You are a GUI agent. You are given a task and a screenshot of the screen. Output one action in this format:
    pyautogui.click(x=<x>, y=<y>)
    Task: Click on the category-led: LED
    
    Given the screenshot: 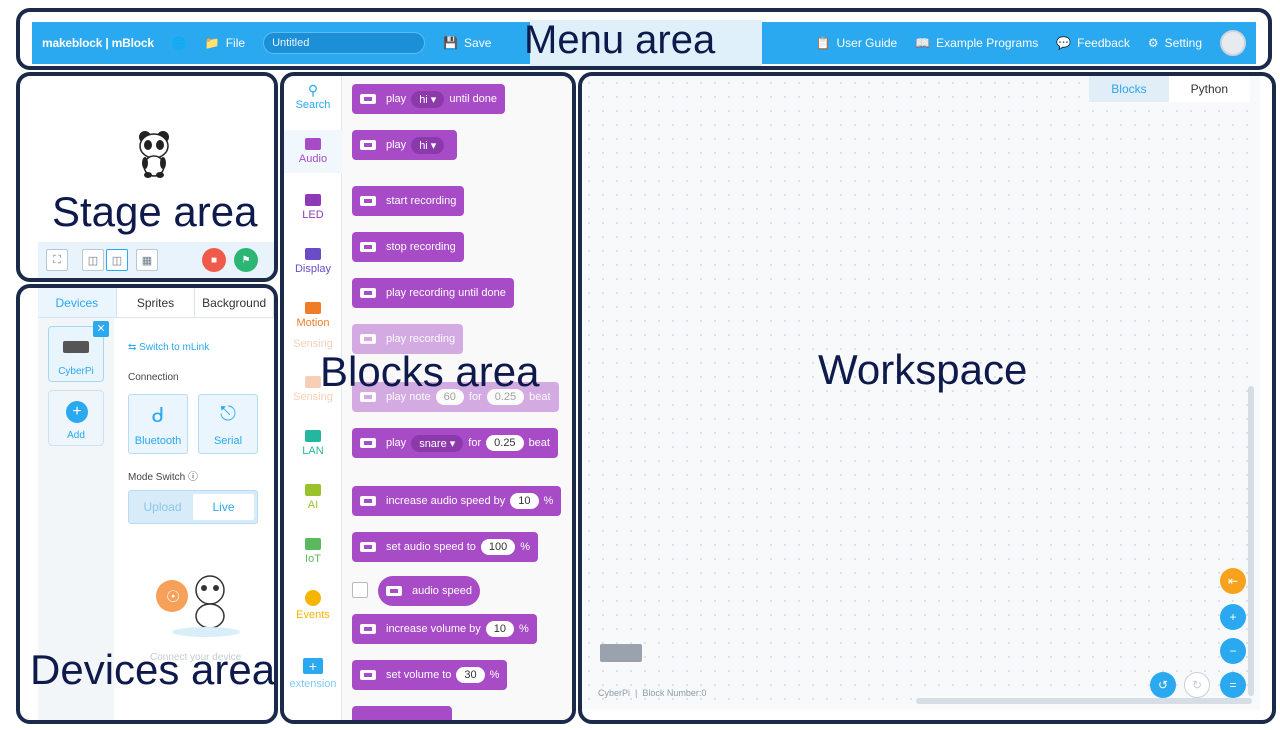 What is the action you would take?
    pyautogui.click(x=313, y=207)
    